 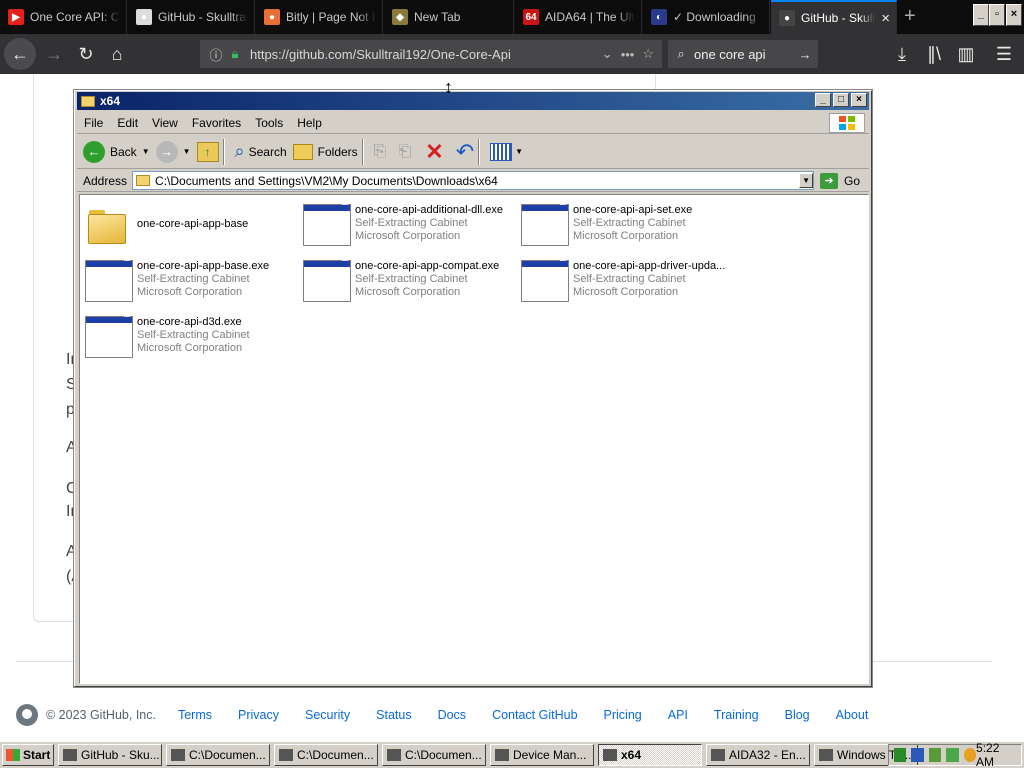 What do you see at coordinates (195, 715) in the screenshot?
I see `footer-link-terms: Terms` at bounding box center [195, 715].